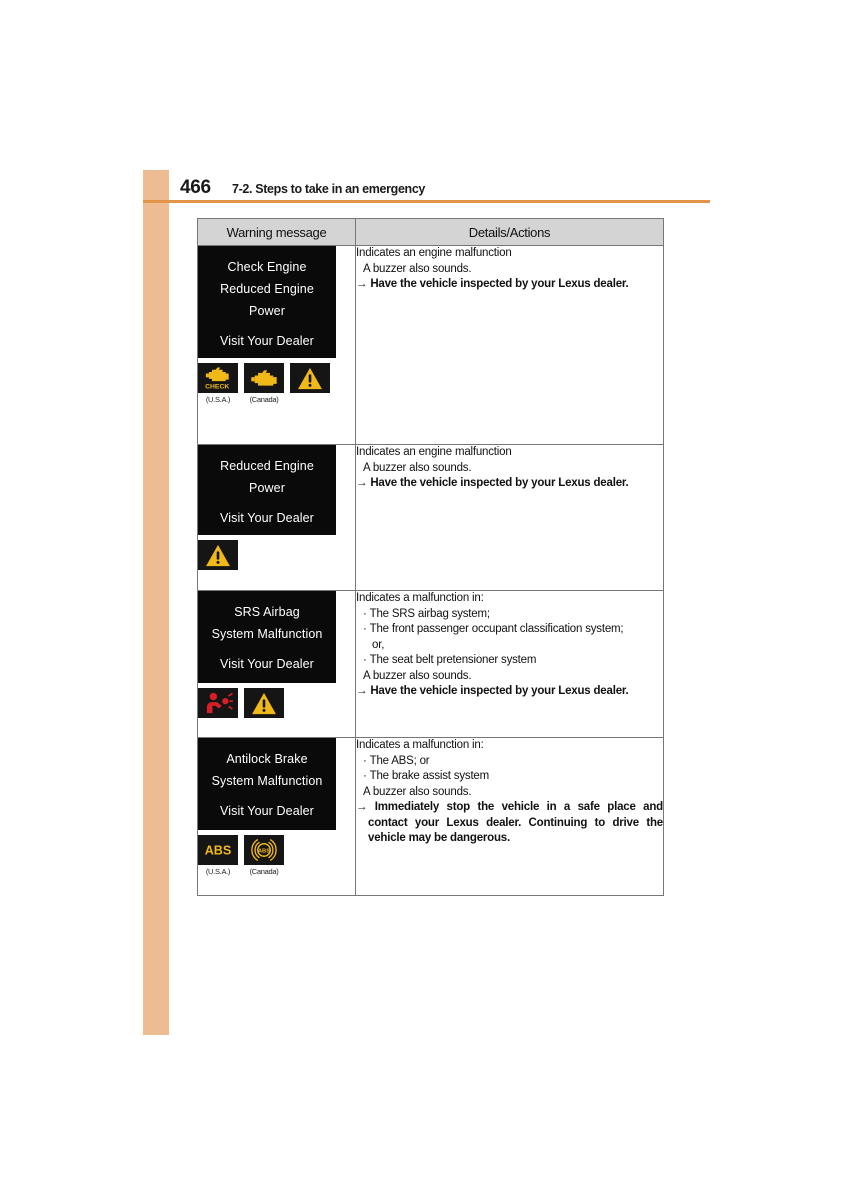 The width and height of the screenshot is (848, 1200). Describe the element at coordinates (267, 612) in the screenshot. I see `display-message-line: SRS Airbag` at that location.